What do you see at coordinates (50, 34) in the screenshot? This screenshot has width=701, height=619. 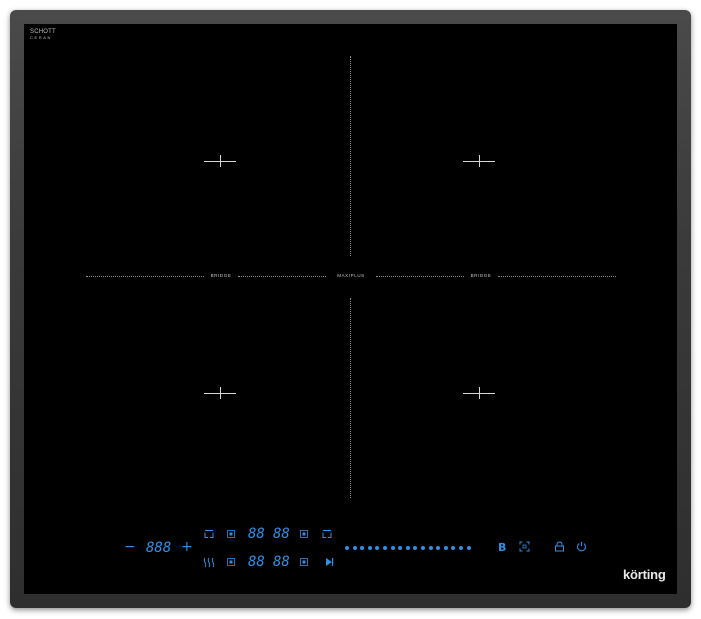 I see `maker-mark: SCHOTT CERAN` at bounding box center [50, 34].